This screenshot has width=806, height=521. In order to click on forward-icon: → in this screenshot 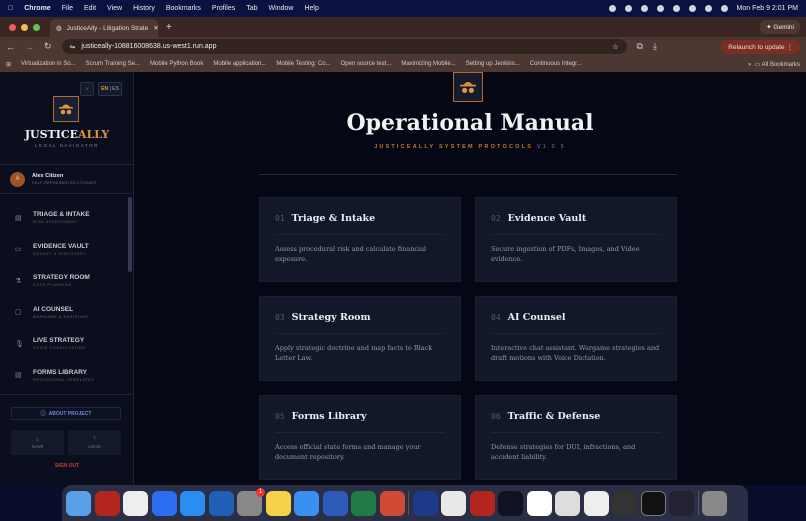, I will do `click(29, 47)`.